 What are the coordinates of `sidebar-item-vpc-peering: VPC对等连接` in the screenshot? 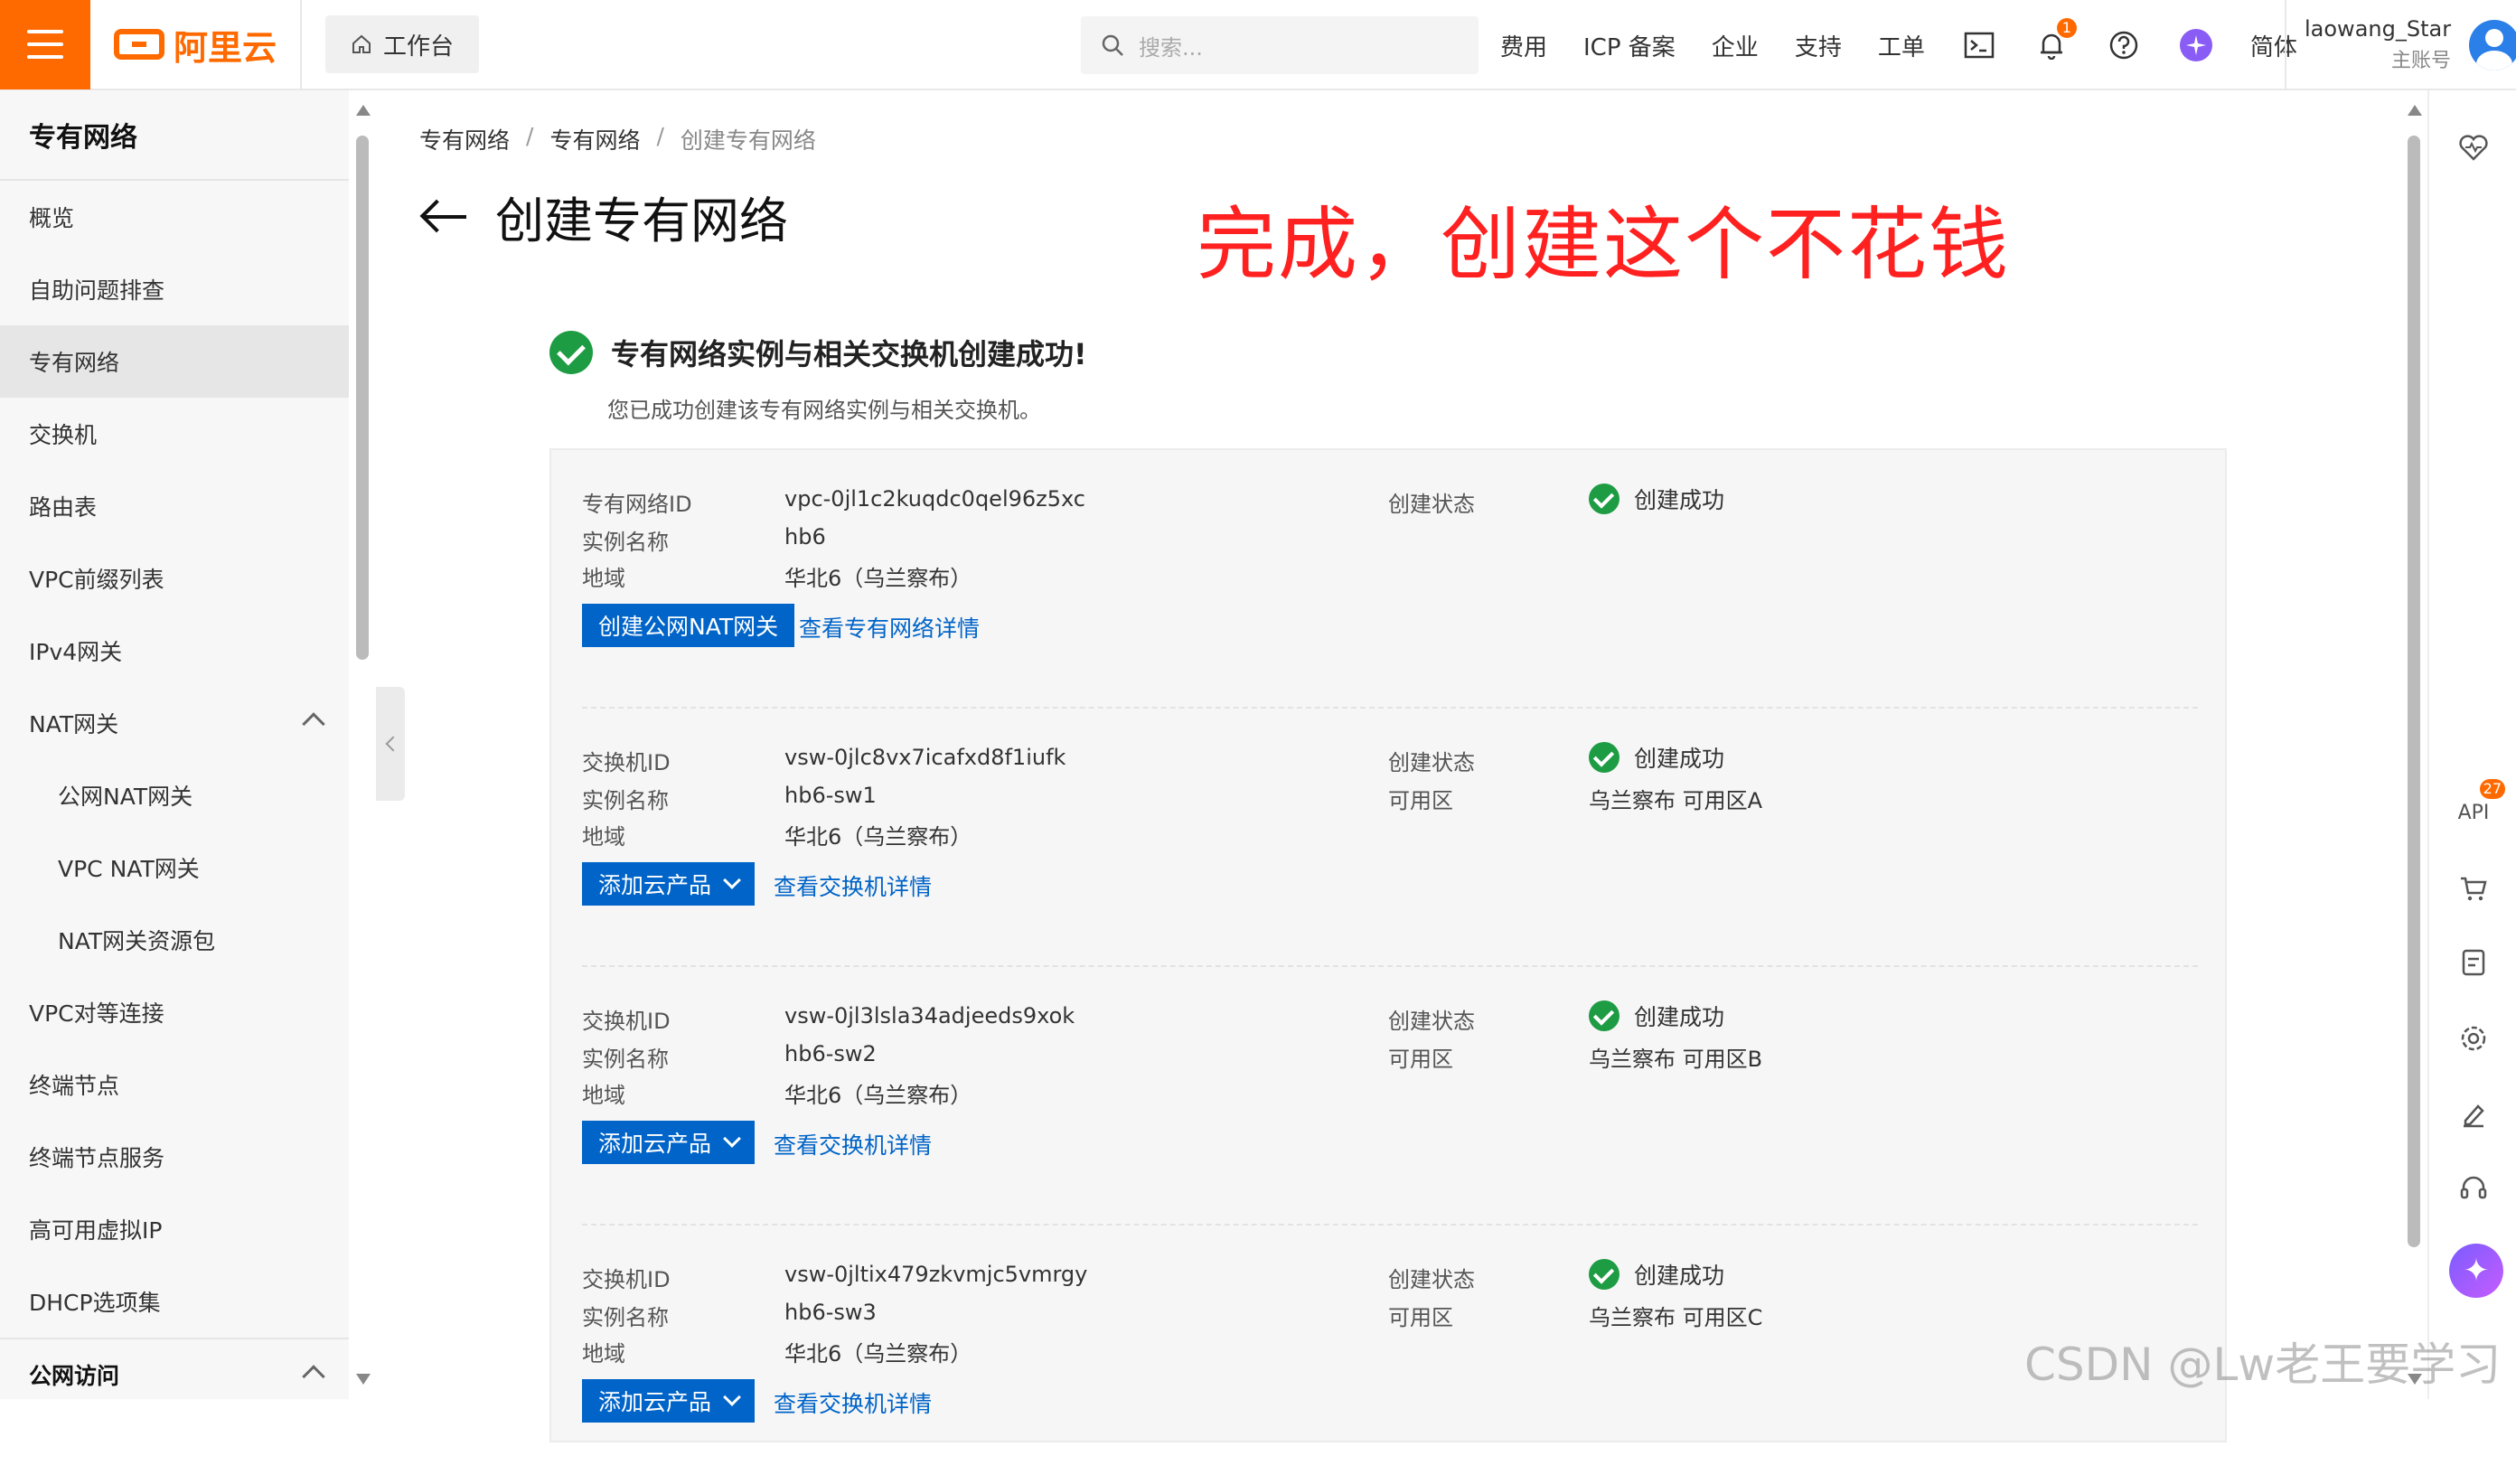 It's located at (174, 1012).